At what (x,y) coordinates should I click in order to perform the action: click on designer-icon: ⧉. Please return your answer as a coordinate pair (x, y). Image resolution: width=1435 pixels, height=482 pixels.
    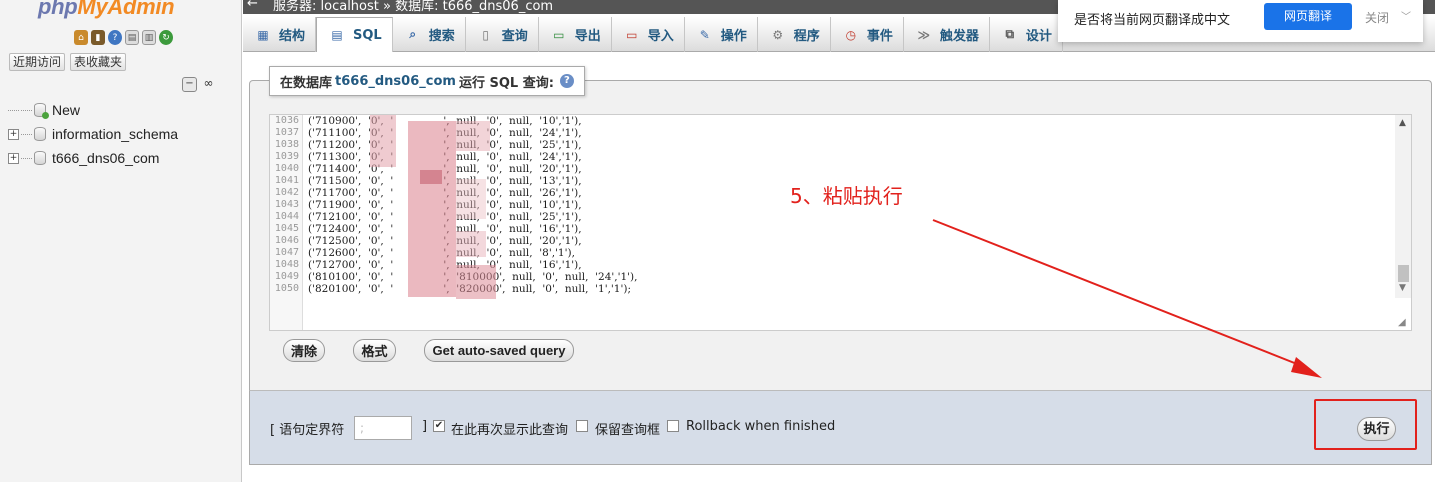
    Looking at the image, I should click on (1010, 34).